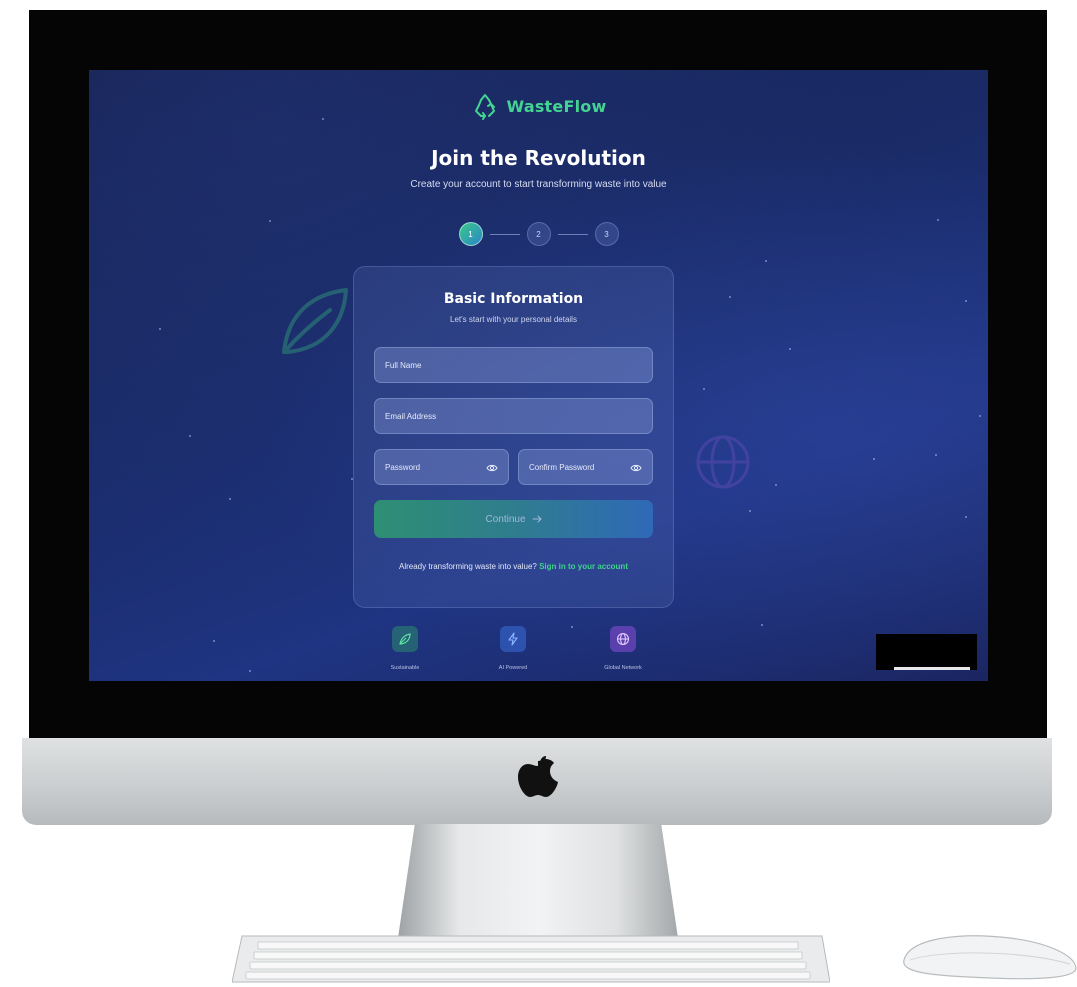 This screenshot has width=1077, height=987. Describe the element at coordinates (484, 107) in the screenshot. I see `recycle-icon` at that location.